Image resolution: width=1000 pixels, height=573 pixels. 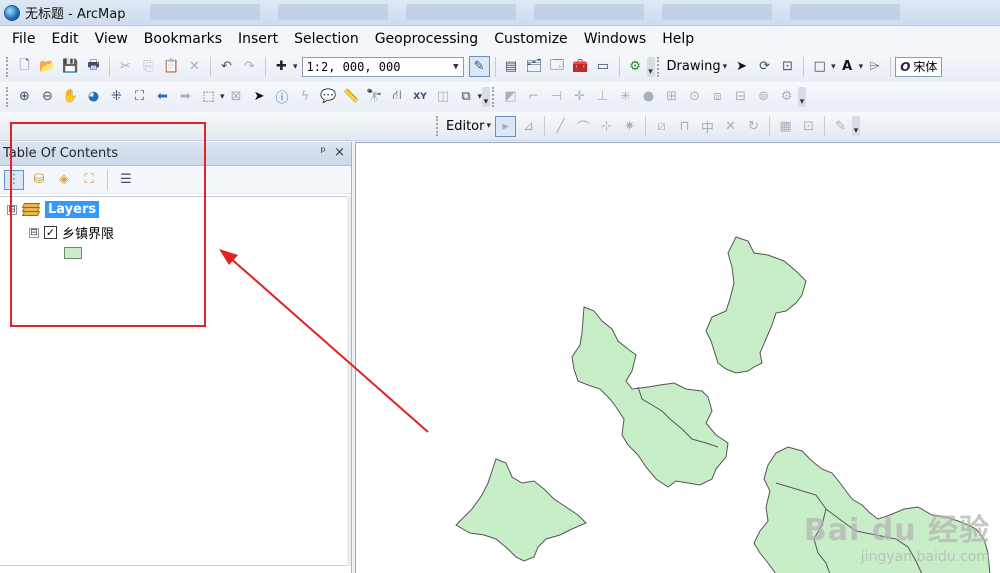 What do you see at coordinates (531, 39) in the screenshot?
I see `menu-customize: Customize` at bounding box center [531, 39].